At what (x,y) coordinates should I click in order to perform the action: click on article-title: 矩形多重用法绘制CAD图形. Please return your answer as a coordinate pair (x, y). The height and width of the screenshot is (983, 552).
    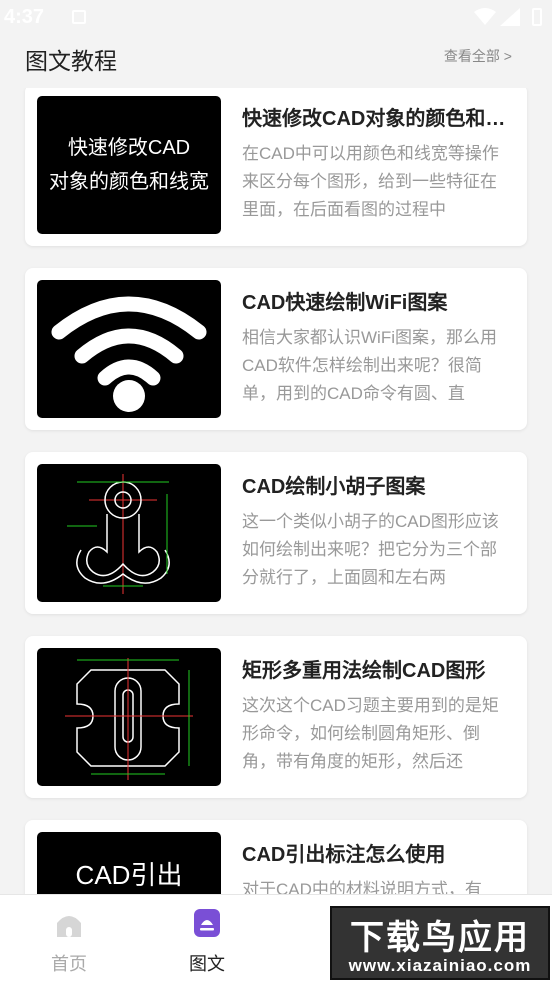
    Looking at the image, I should click on (364, 671).